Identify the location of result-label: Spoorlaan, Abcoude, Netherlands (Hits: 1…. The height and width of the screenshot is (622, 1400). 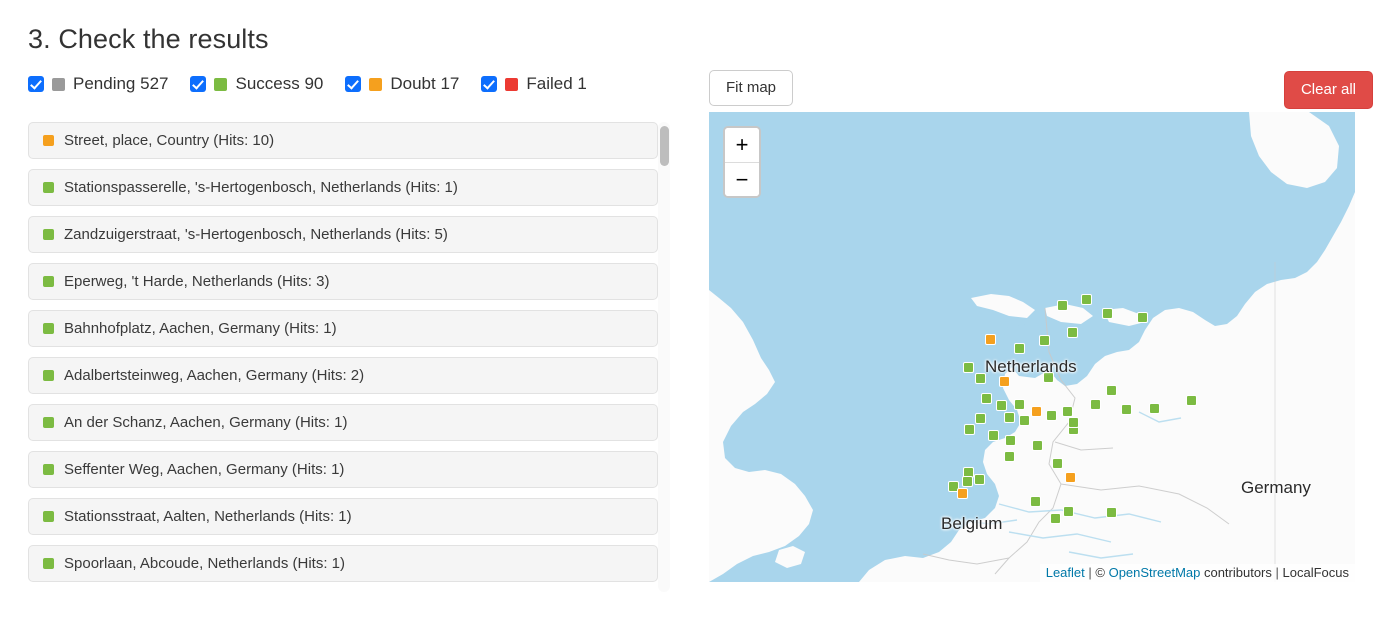
(204, 563).